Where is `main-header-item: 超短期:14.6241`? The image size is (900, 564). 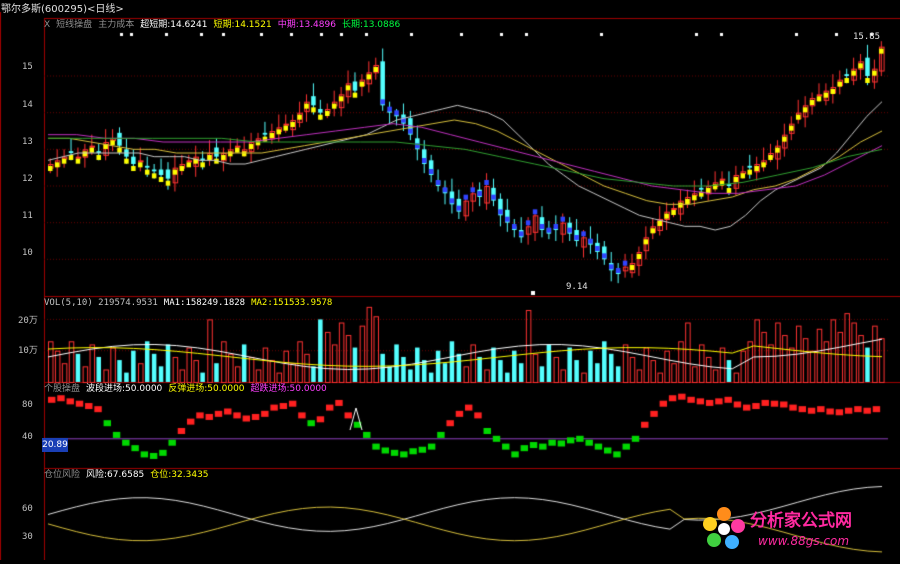
main-header-item: 超短期:14.6241 is located at coordinates (174, 25).